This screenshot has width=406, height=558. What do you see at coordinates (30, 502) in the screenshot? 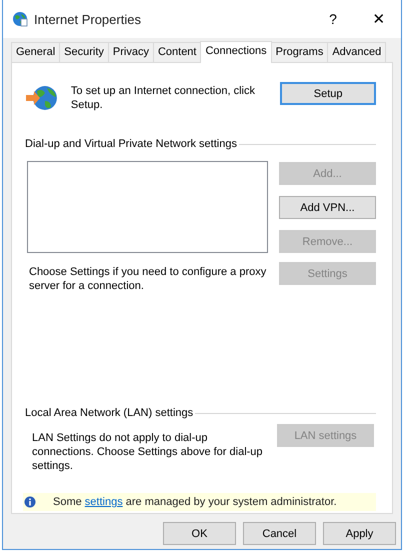
I see `info-icon` at bounding box center [30, 502].